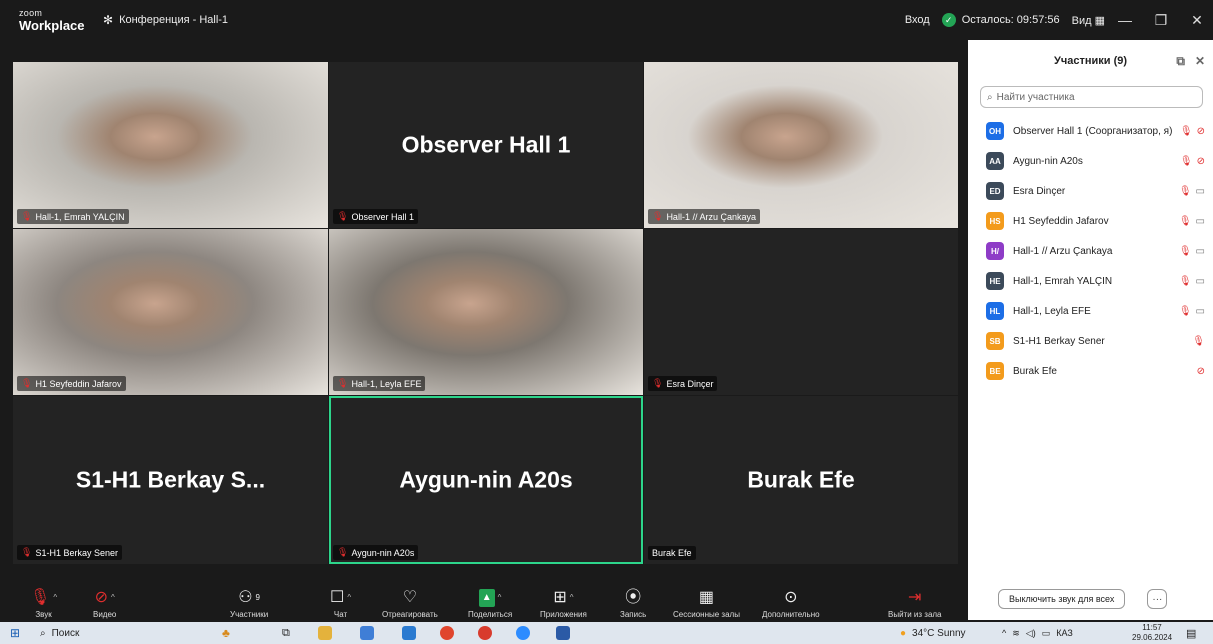 The image size is (1213, 644). I want to click on widget-icon: ♣, so click(226, 633).